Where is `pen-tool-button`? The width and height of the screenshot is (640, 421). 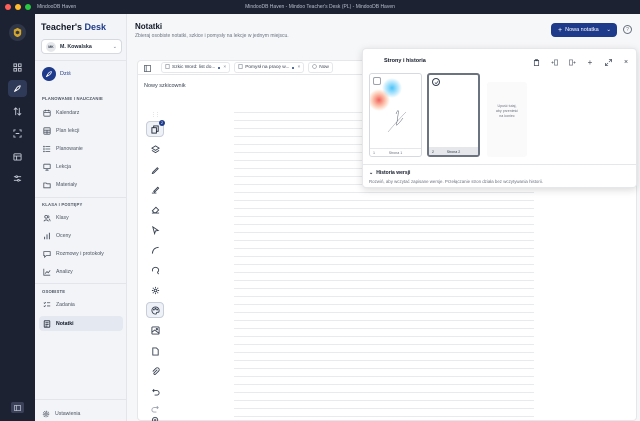
pen-tool-button is located at coordinates (155, 169).